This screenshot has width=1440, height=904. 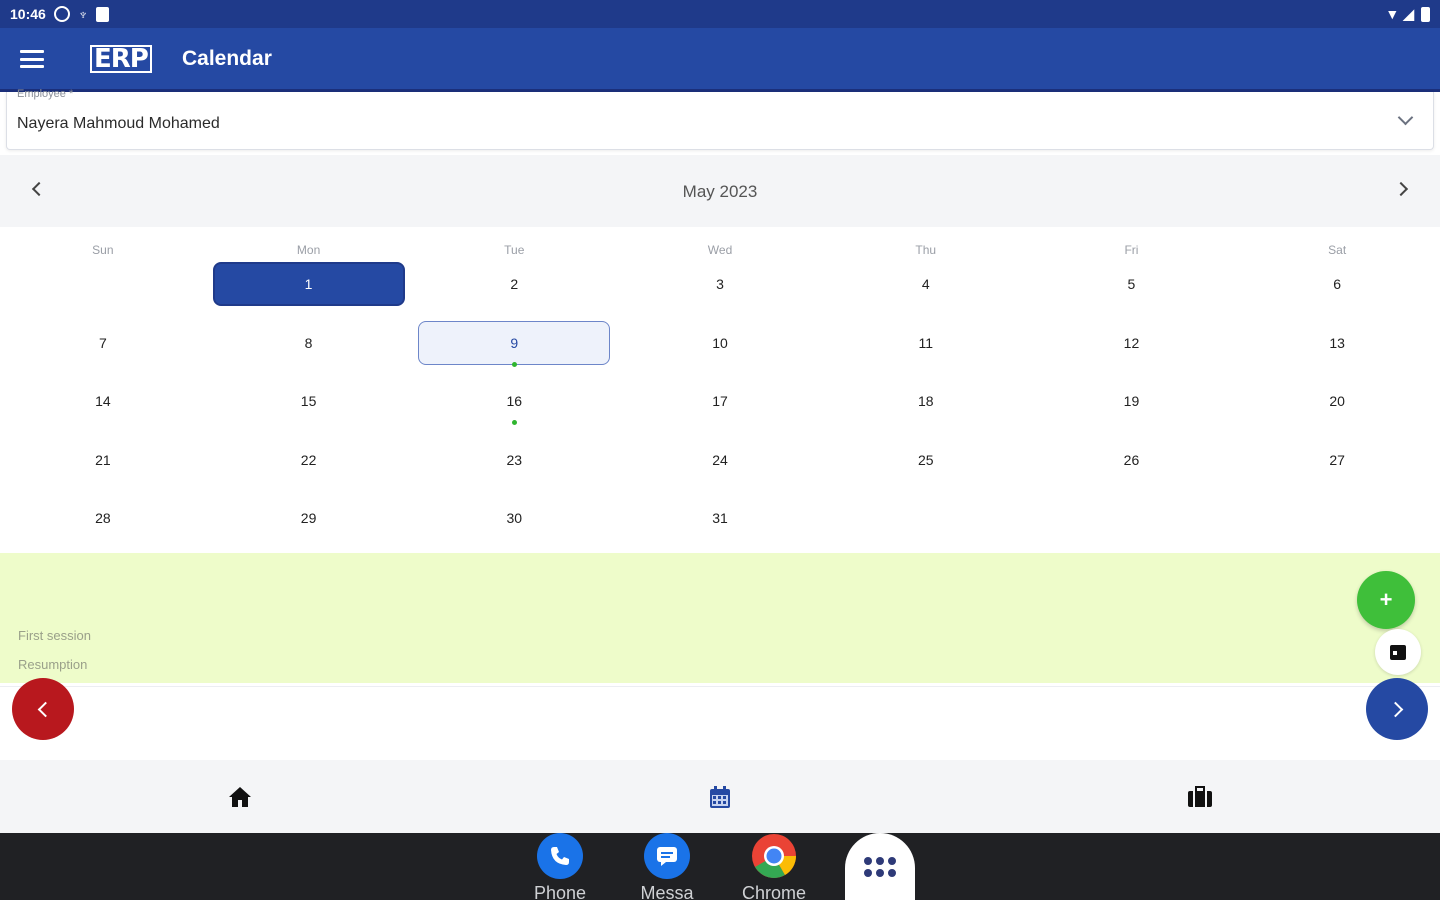 I want to click on calendar-day-cell: 17, so click(x=720, y=401).